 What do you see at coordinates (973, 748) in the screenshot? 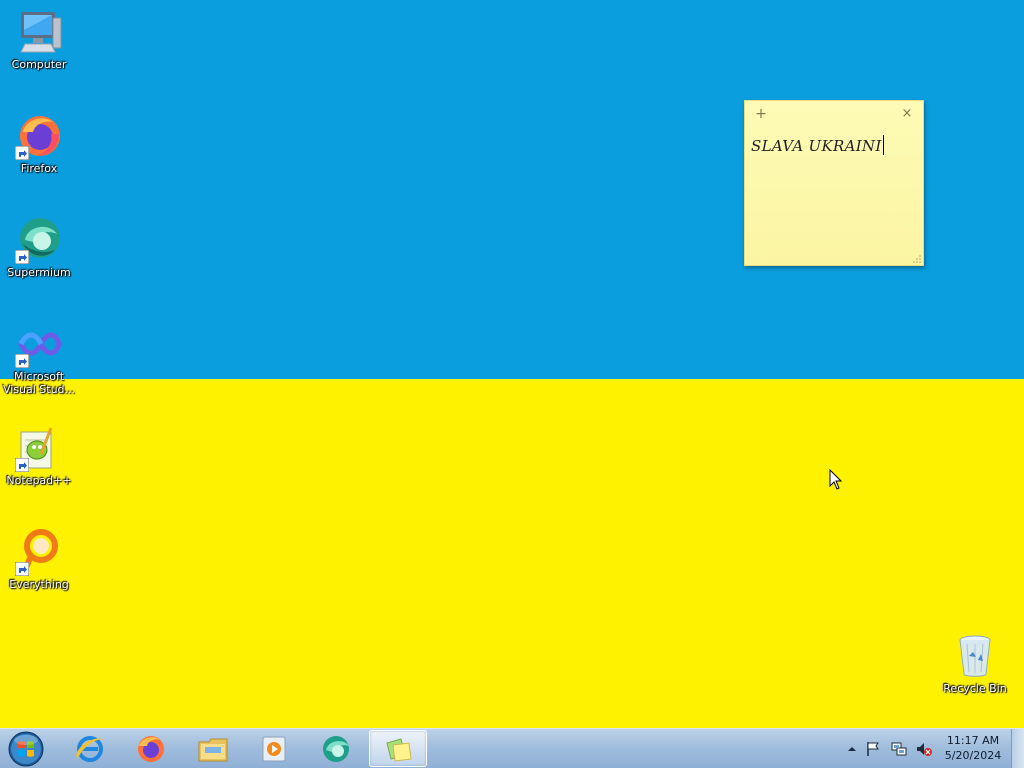
I see `system-clock: 11:17 AM 5/20/2024` at bounding box center [973, 748].